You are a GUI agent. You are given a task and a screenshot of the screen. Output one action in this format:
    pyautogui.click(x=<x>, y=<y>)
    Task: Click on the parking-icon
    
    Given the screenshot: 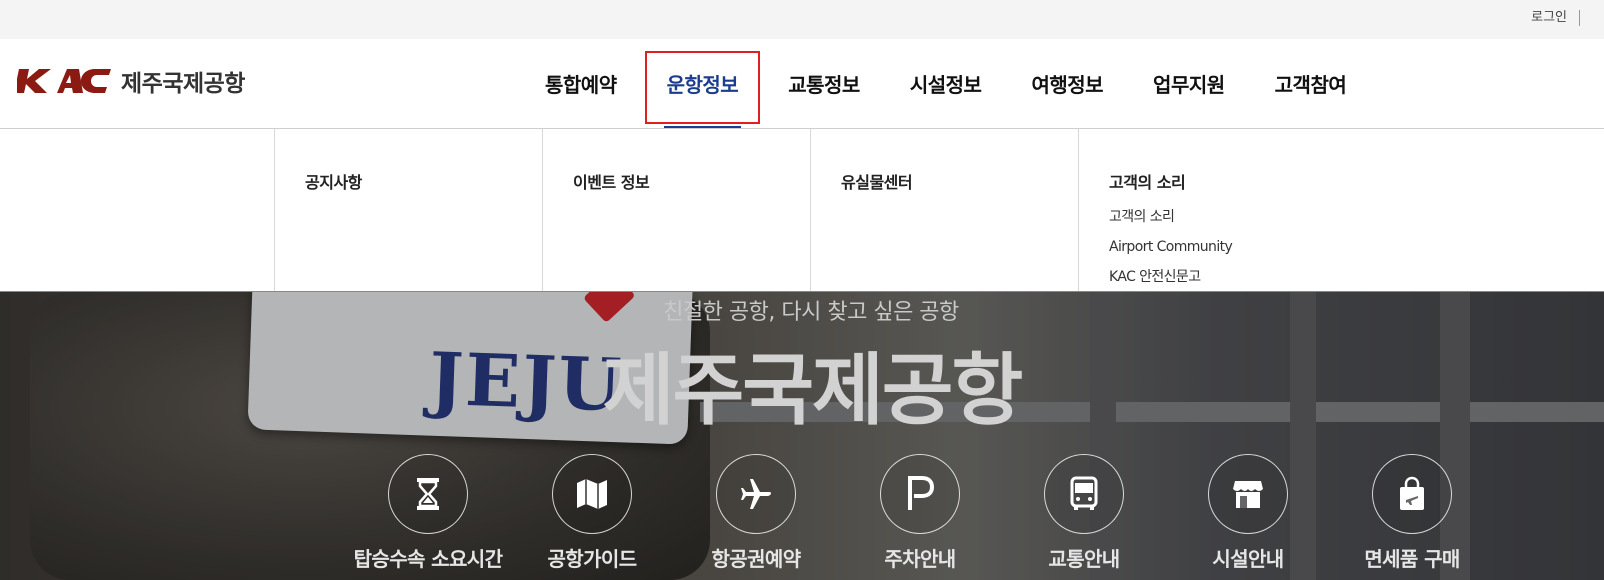 What is the action you would take?
    pyautogui.click(x=921, y=493)
    